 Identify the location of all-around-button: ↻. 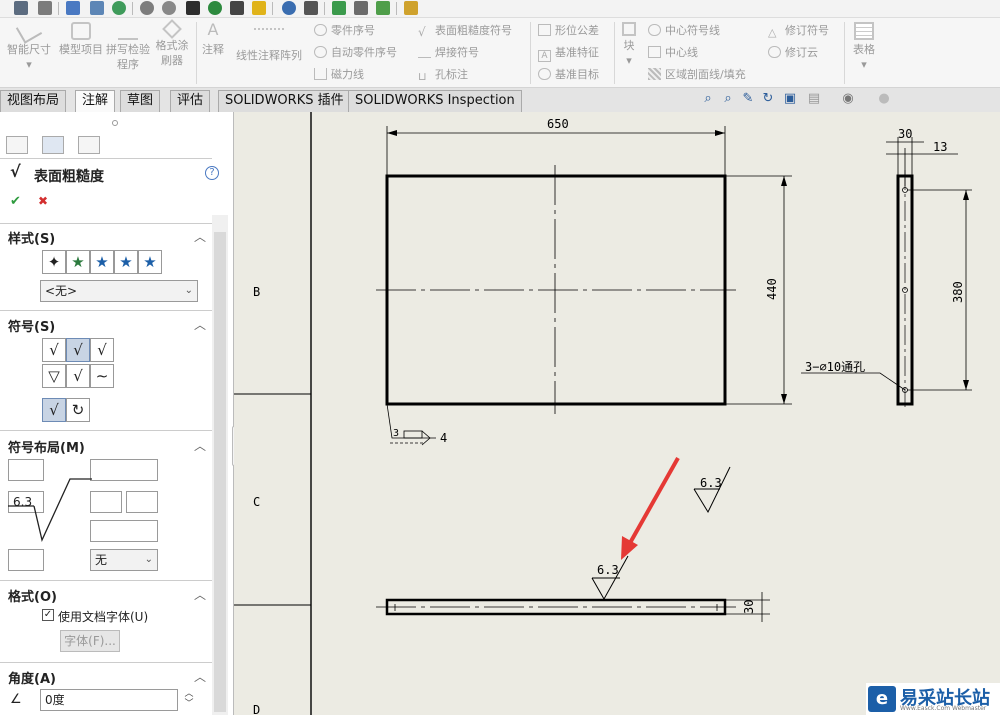
(78, 410).